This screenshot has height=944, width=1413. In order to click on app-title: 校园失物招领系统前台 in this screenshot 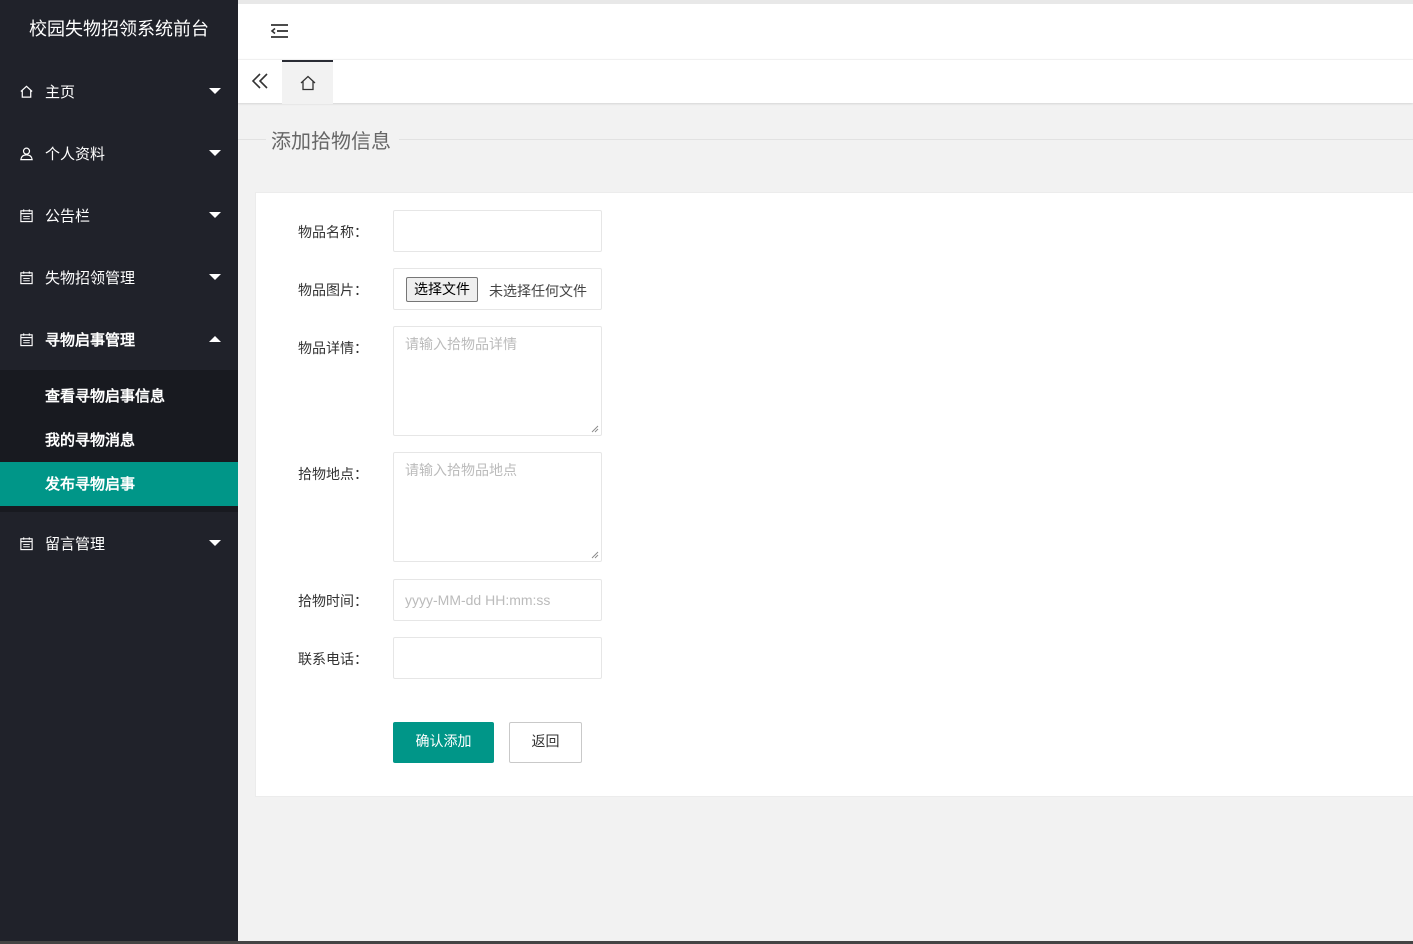, I will do `click(119, 29)`.